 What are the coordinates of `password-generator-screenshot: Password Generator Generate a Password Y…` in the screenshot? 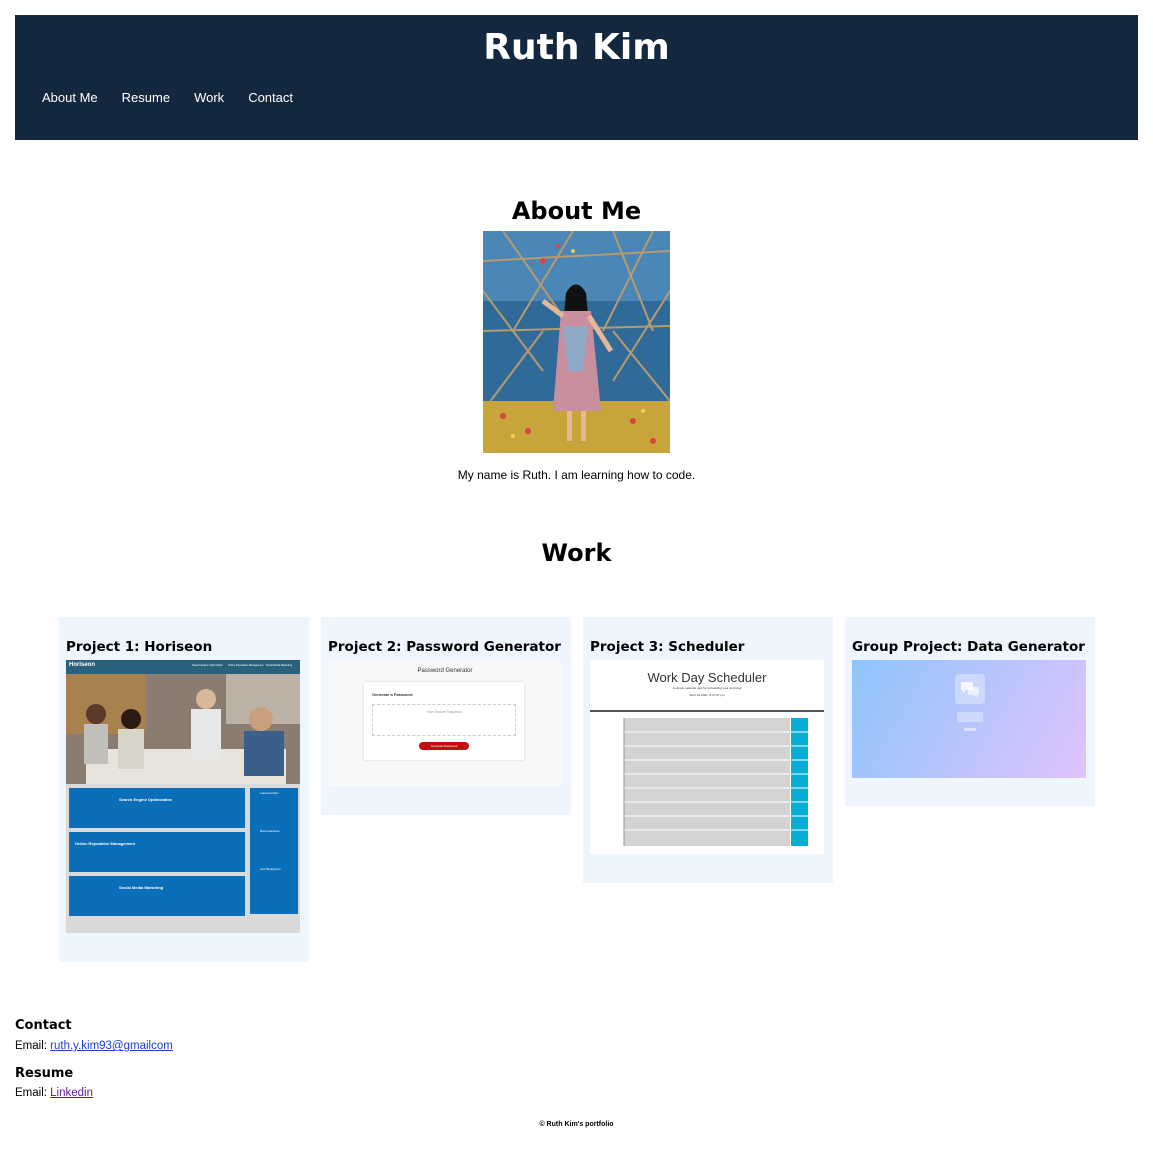 It's located at (445, 723).